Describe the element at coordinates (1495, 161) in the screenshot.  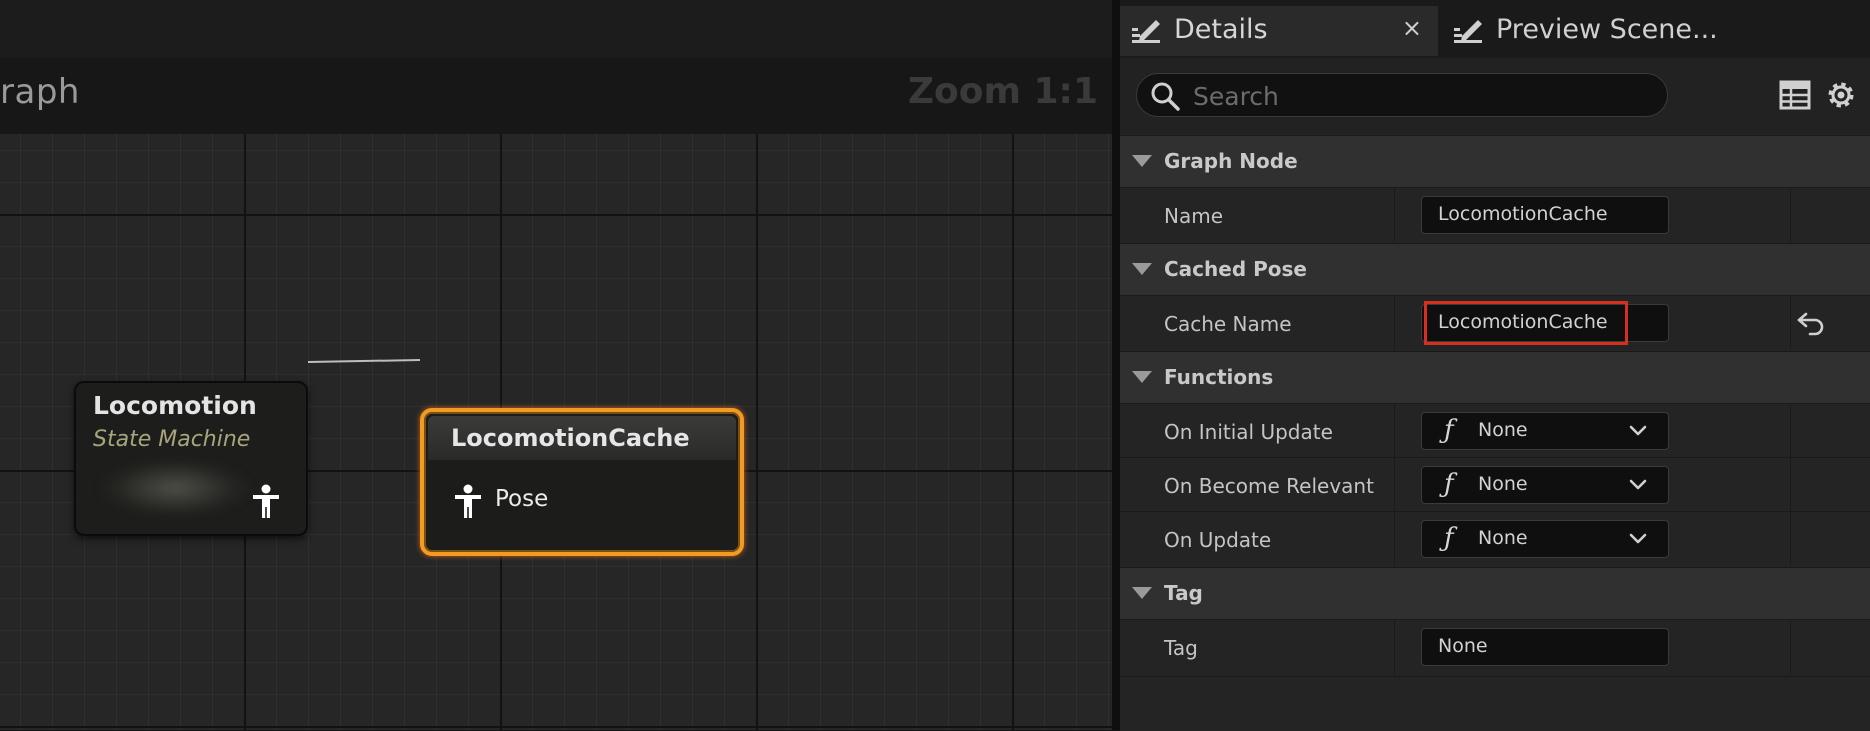
I see `section-graph-node: Graph Node` at that location.